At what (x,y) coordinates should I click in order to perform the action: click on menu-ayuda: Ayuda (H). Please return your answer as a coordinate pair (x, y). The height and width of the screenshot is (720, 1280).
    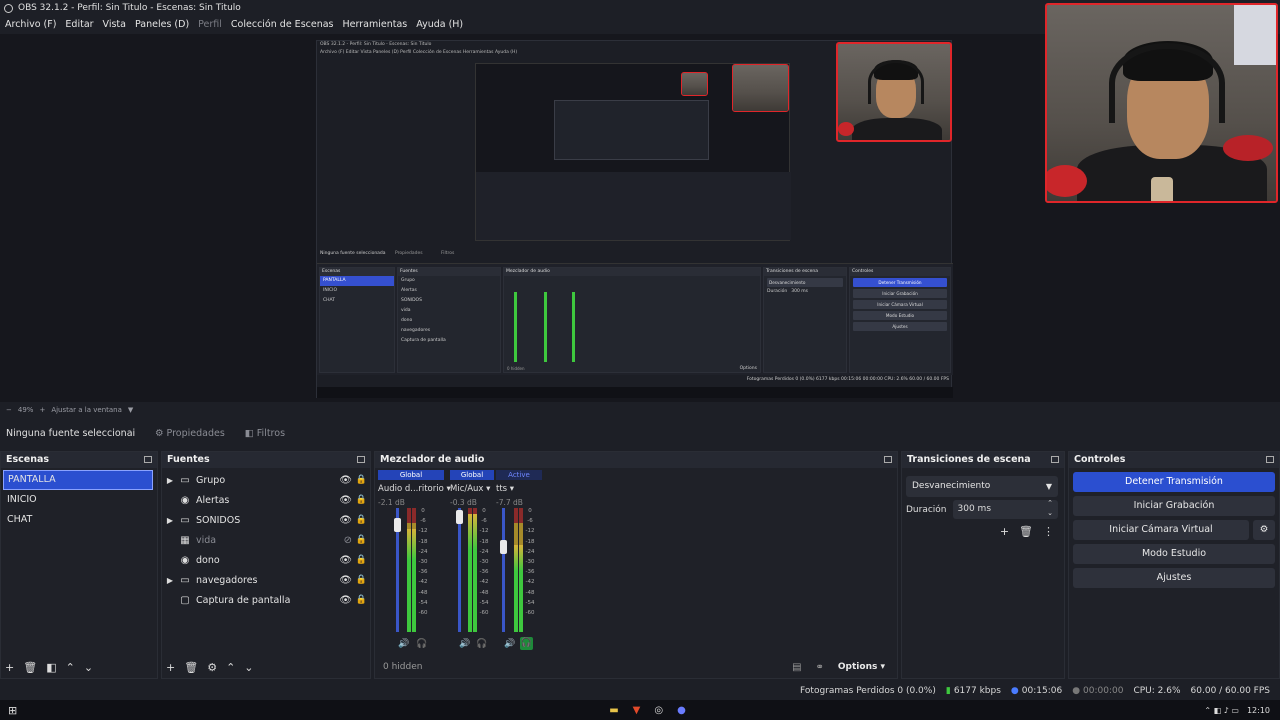
    Looking at the image, I should click on (439, 24).